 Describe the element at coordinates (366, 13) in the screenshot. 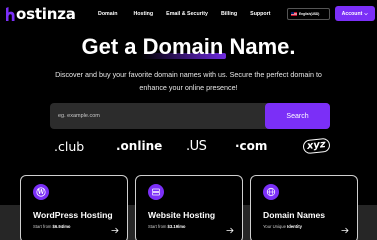

I see `chevron-down-icon` at that location.